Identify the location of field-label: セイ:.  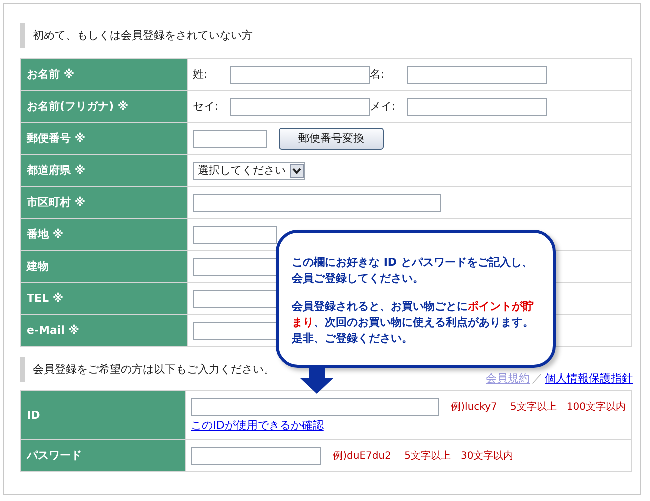
(206, 106).